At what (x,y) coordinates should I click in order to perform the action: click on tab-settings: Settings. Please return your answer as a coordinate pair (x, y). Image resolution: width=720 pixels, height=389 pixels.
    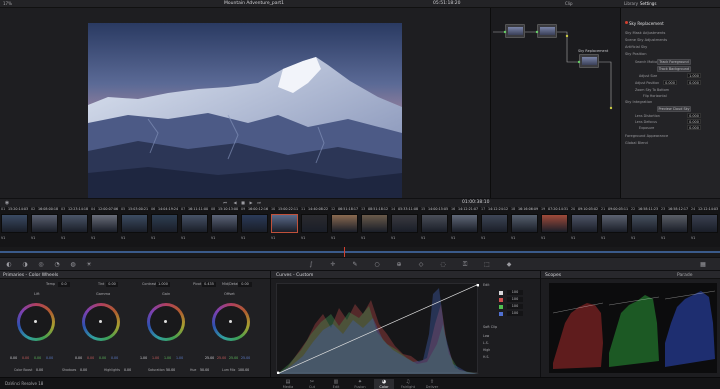
    Looking at the image, I should click on (648, 4).